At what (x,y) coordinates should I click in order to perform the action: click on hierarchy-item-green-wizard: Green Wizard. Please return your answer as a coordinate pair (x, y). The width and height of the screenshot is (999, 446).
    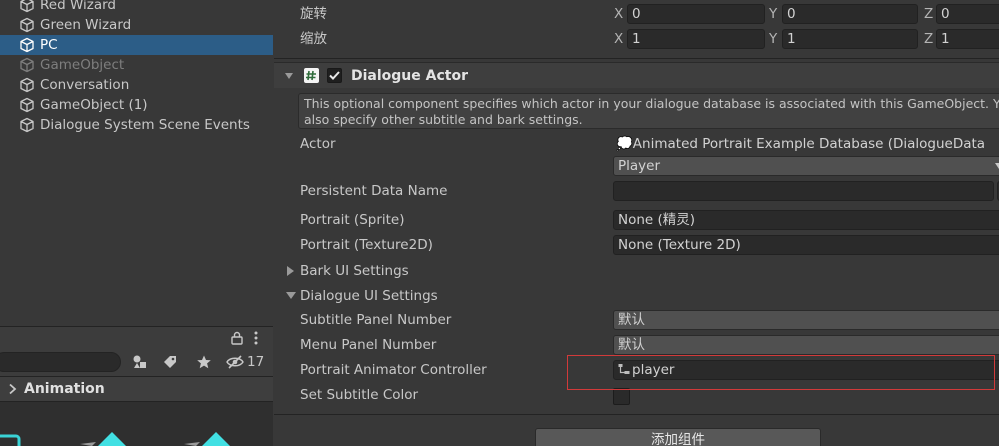
    Looking at the image, I should click on (136, 25).